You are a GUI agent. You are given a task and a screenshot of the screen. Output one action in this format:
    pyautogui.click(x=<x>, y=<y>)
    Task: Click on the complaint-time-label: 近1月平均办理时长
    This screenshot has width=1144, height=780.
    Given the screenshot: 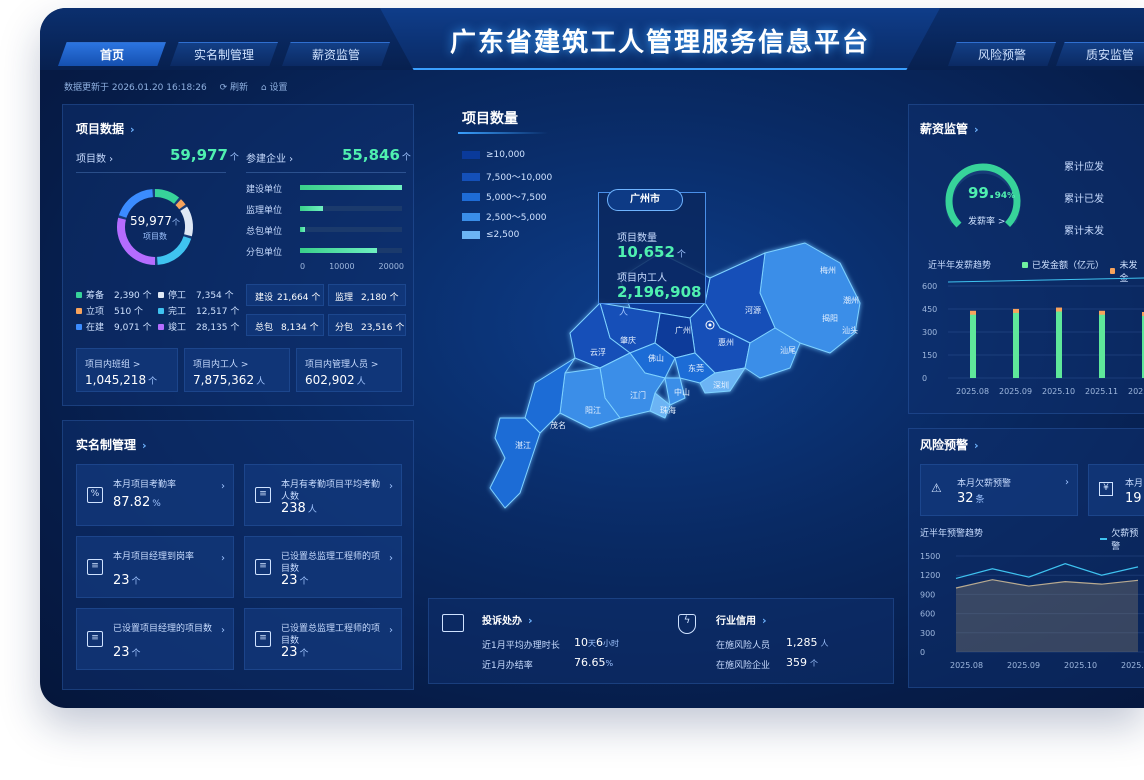 What is the action you would take?
    pyautogui.click(x=521, y=646)
    